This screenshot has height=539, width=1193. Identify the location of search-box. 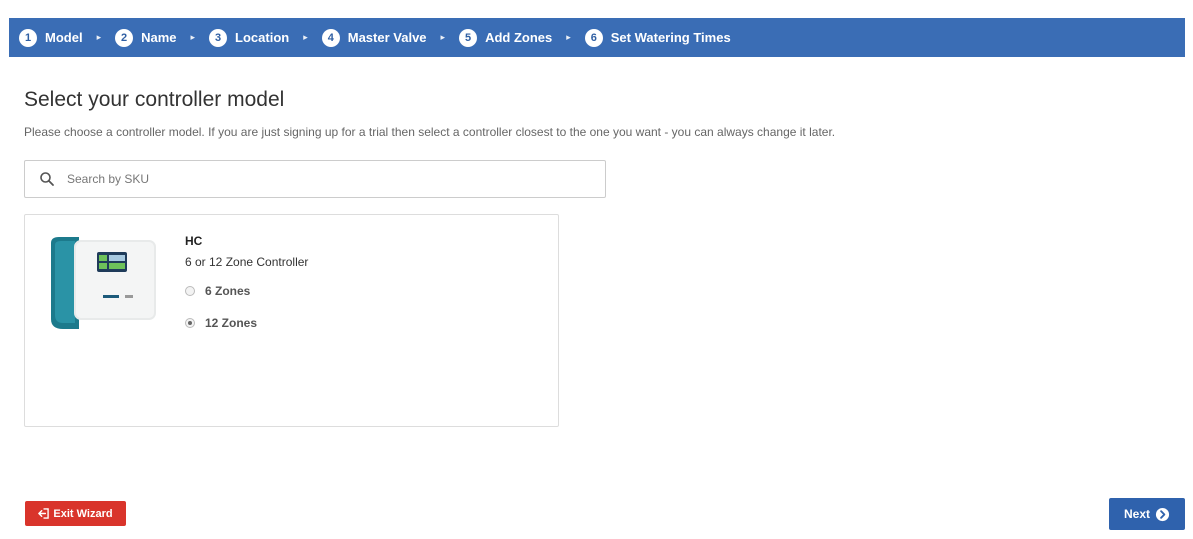
(315, 179).